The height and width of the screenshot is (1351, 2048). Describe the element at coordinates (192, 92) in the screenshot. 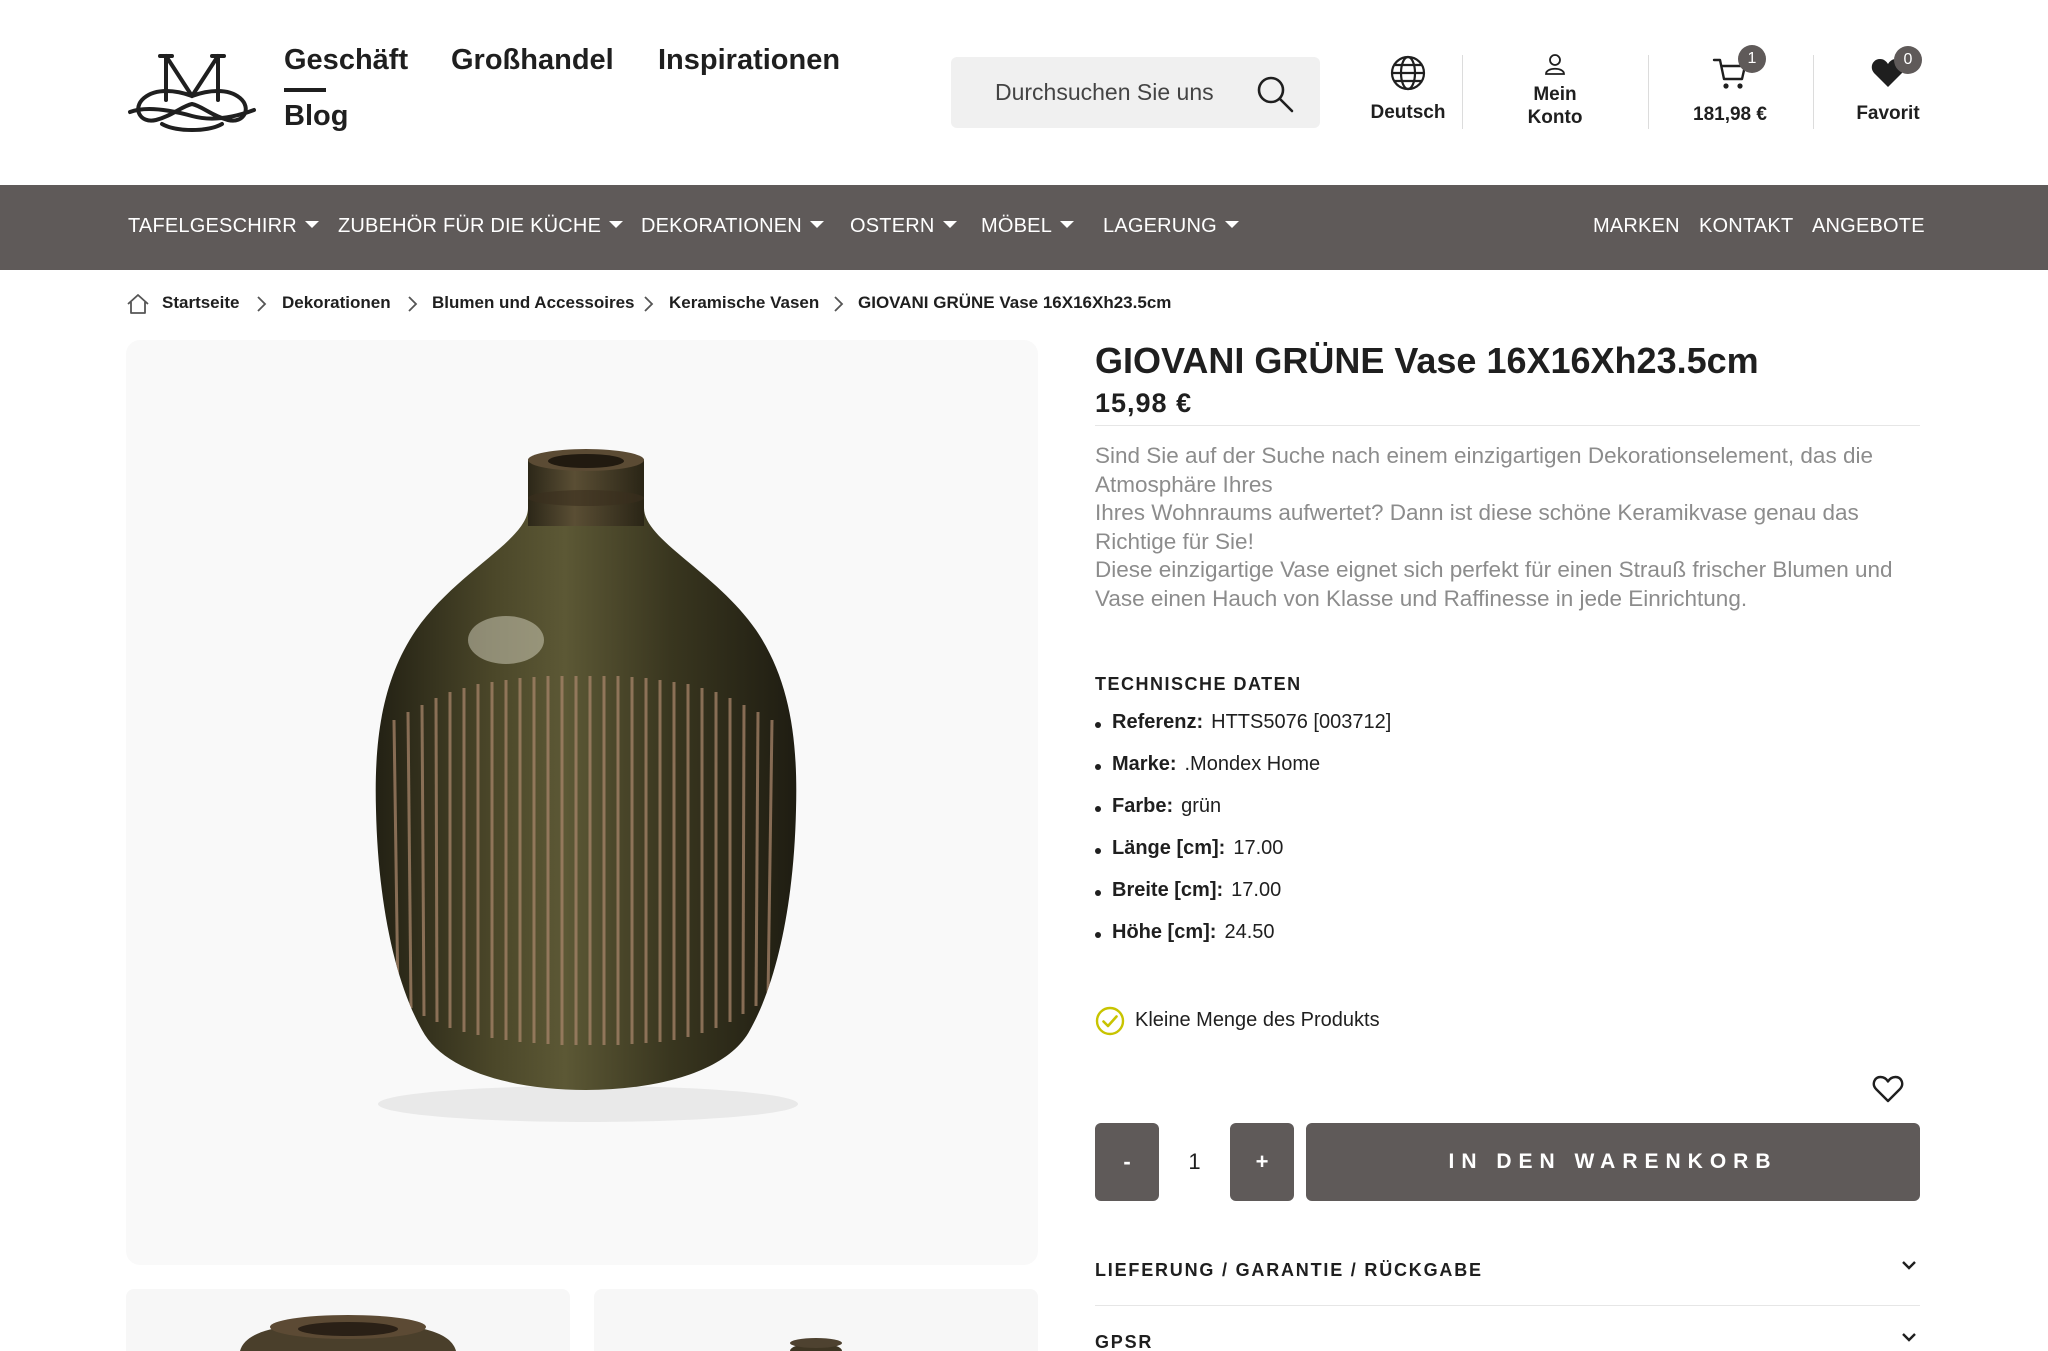

I see `brand-logo` at that location.